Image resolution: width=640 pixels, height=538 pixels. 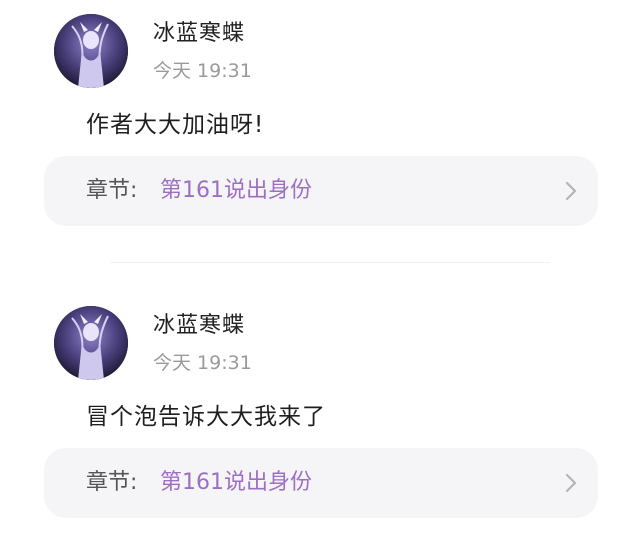 I want to click on comment-text: 冒个泡告诉大大我来了, so click(x=206, y=417).